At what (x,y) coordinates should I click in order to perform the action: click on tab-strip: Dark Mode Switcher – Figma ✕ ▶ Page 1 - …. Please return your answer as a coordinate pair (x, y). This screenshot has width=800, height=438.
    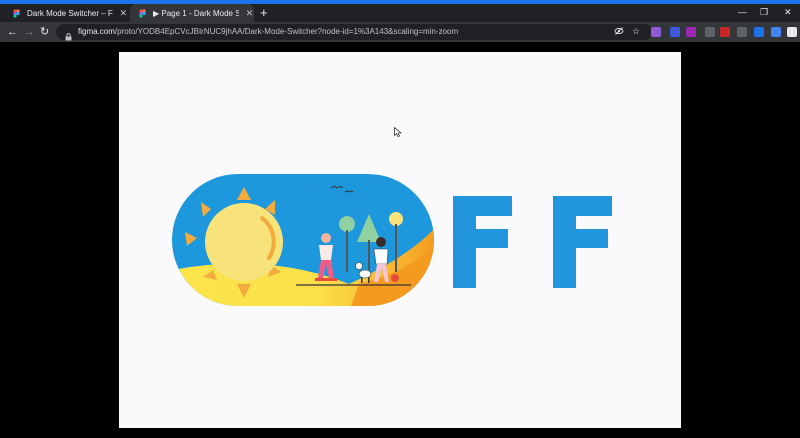
    Looking at the image, I should click on (400, 13).